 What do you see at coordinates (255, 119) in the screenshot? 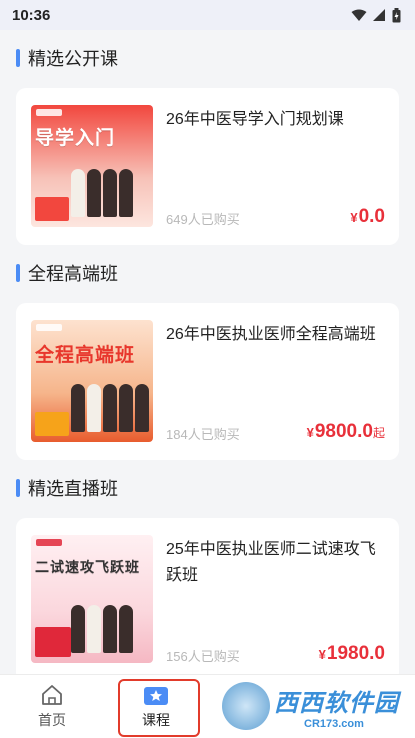
I see `course-title: 26年中医导学入门规划课` at bounding box center [255, 119].